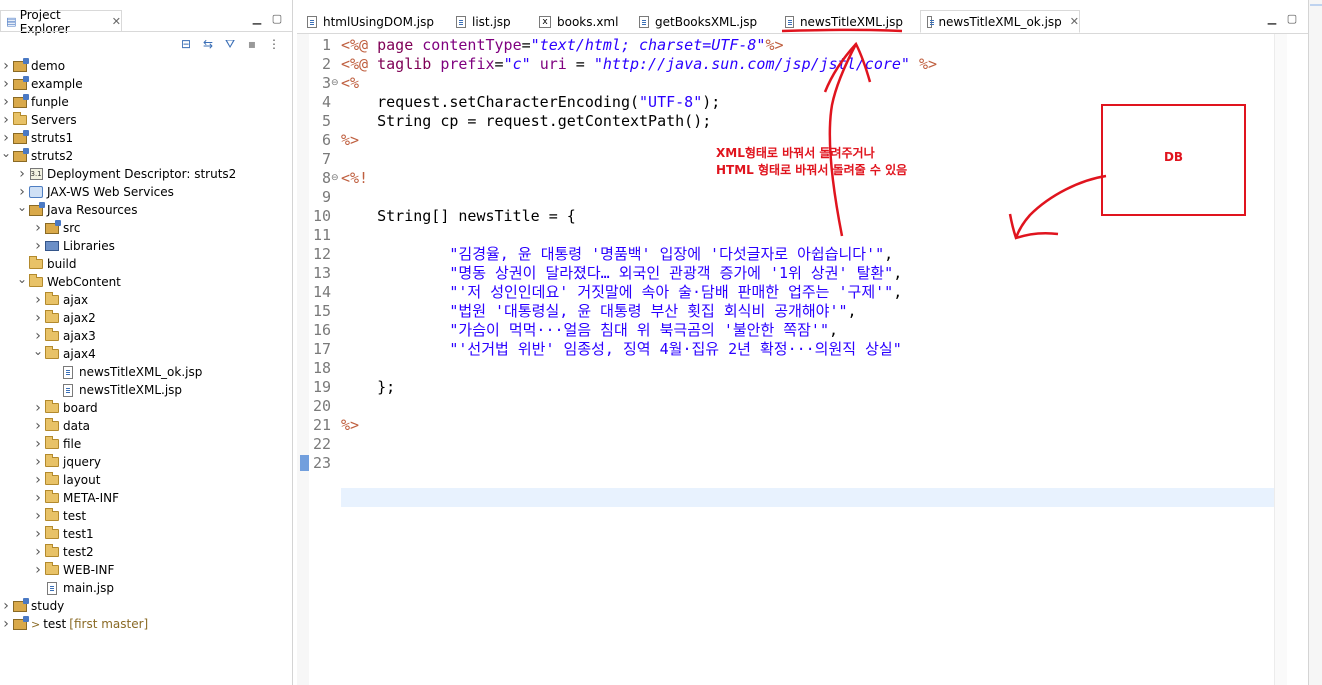  Describe the element at coordinates (52, 156) in the screenshot. I see `tree-item-label: struts2` at that location.